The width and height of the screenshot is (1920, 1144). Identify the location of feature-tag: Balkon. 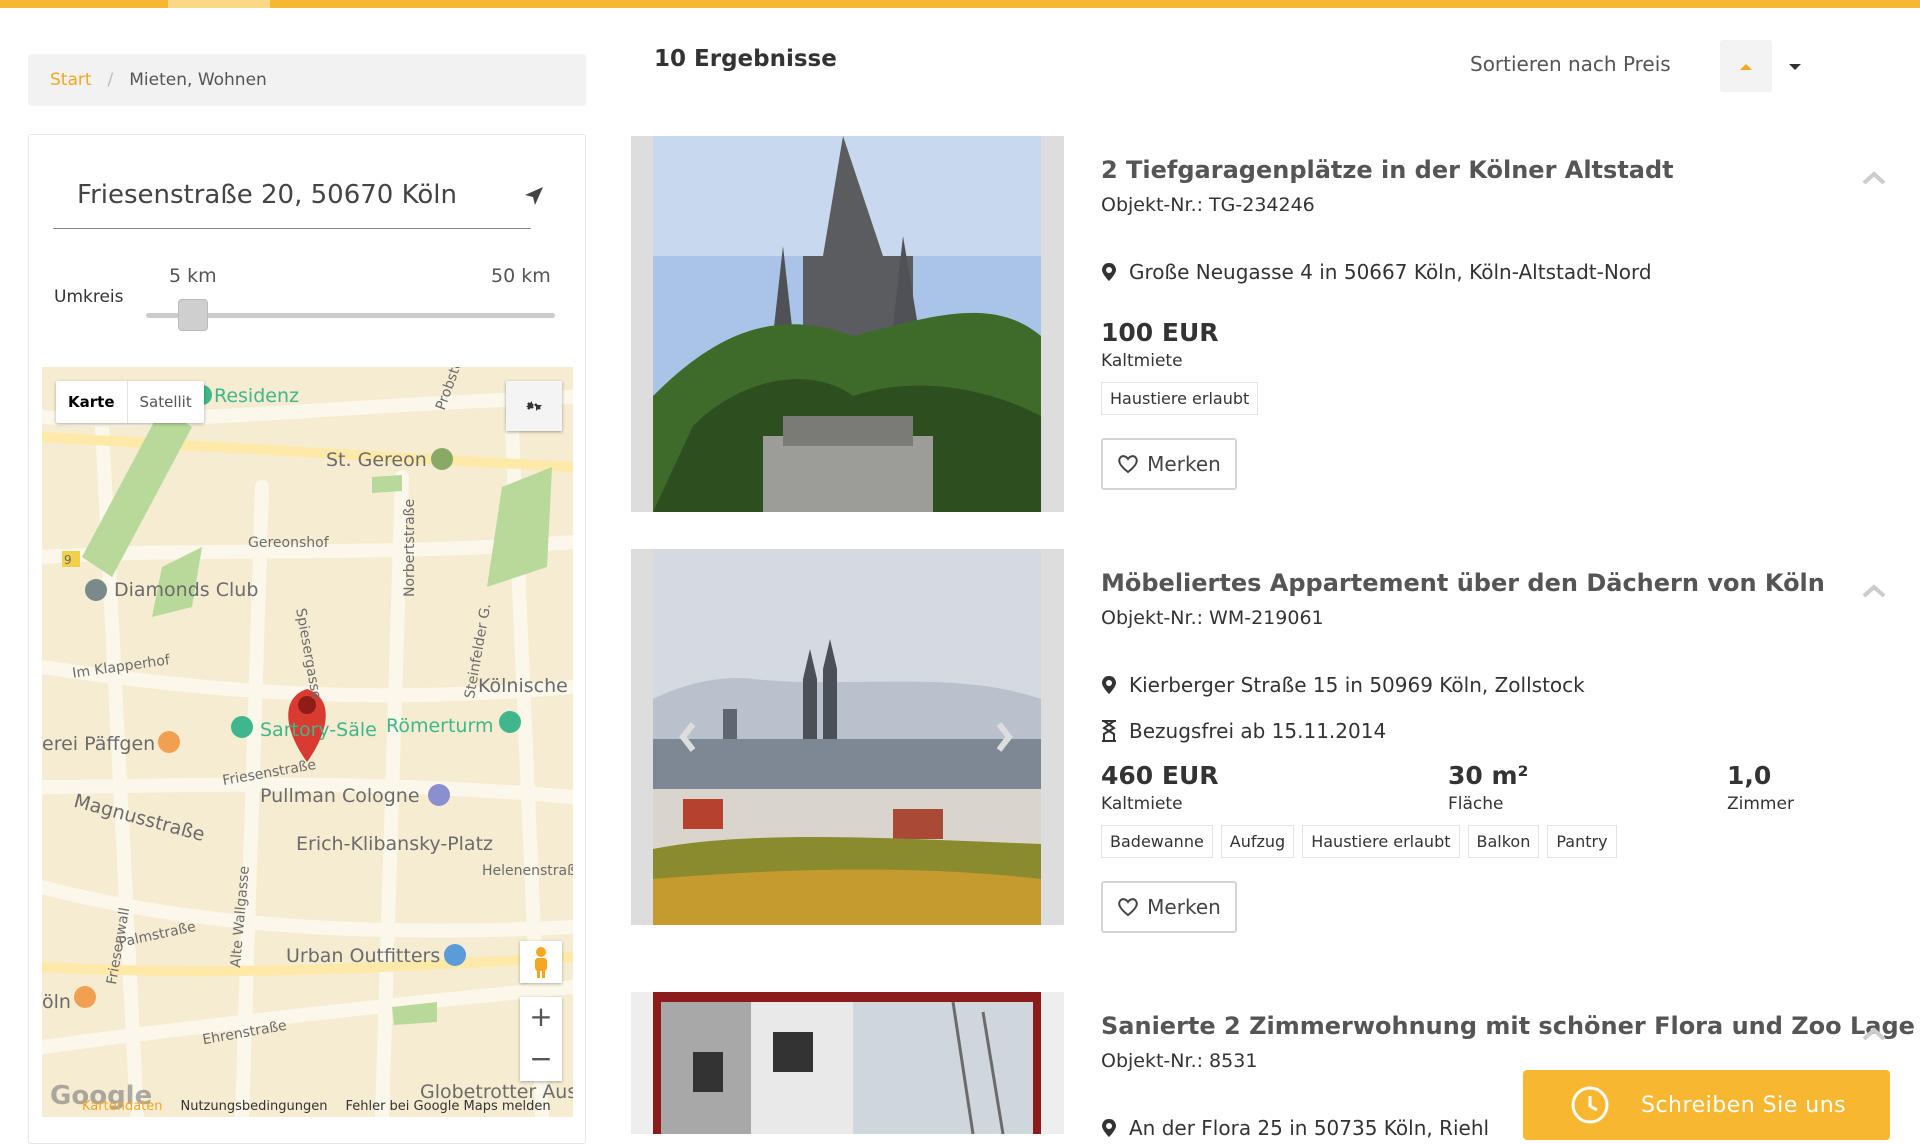
(1503, 841).